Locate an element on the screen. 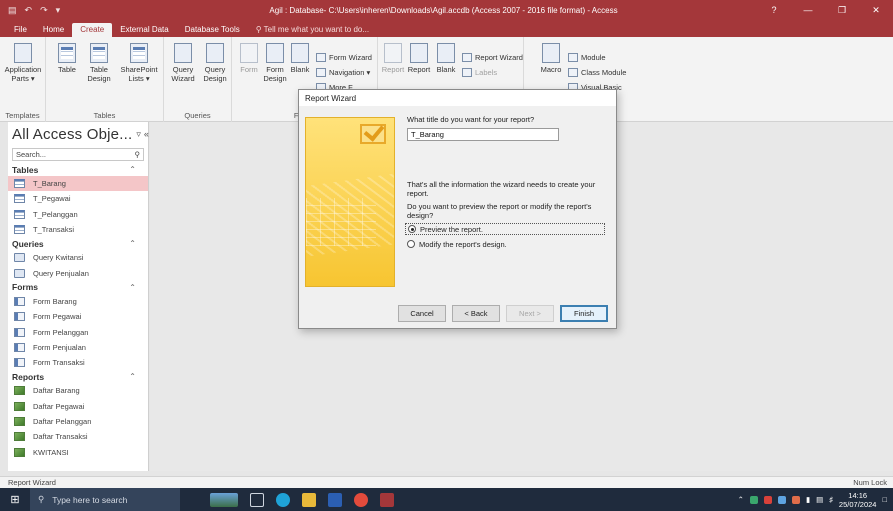  close-button: ✕ is located at coordinates (876, 10).